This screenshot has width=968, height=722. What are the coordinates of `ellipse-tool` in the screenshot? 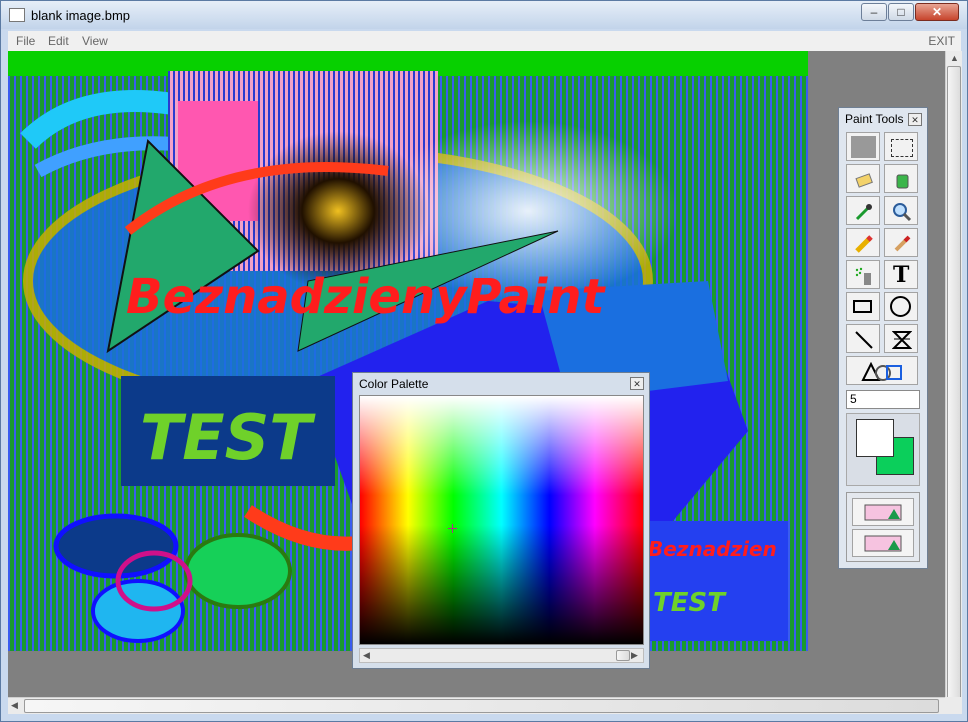 It's located at (901, 306).